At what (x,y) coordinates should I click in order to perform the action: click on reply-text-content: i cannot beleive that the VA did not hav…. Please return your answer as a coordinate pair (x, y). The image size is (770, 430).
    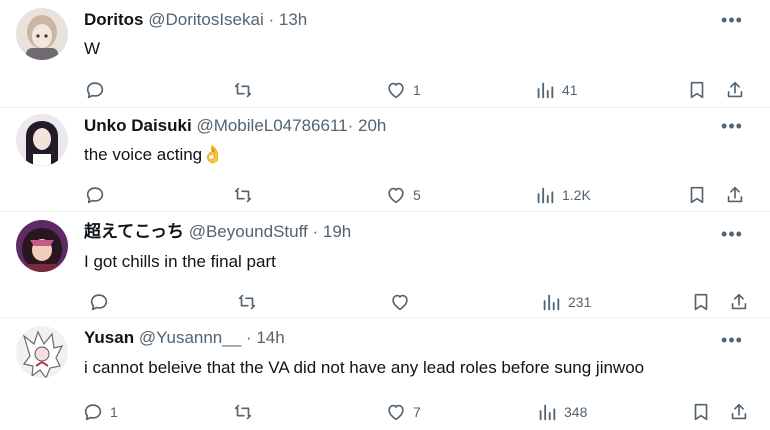
    Looking at the image, I should click on (364, 367).